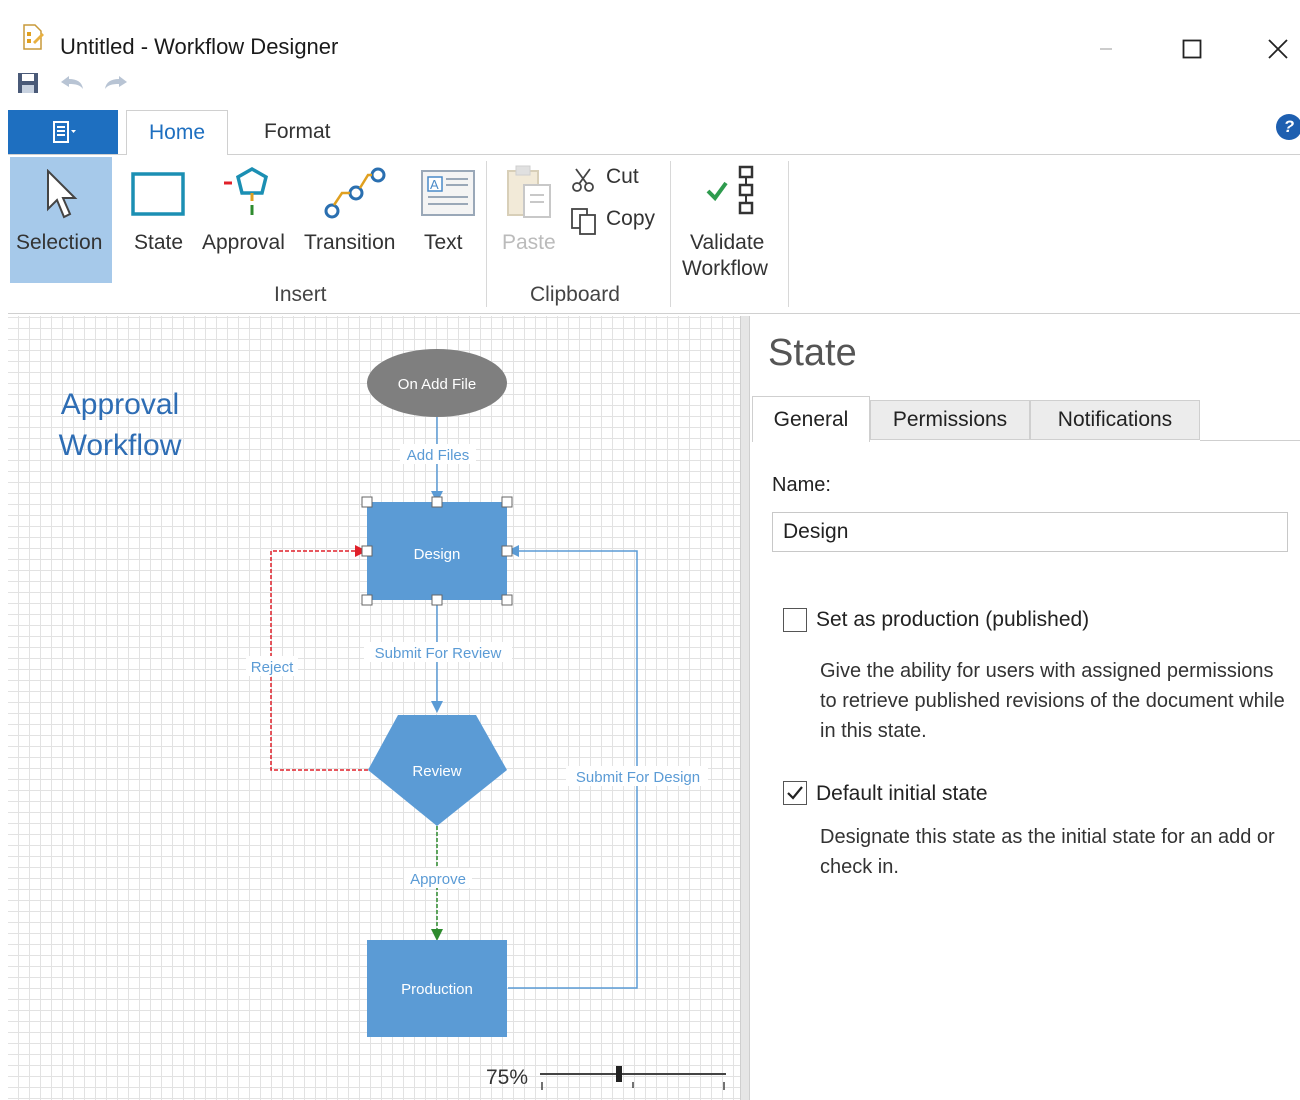 This screenshot has width=1300, height=1100. I want to click on redo-icon, so click(116, 83).